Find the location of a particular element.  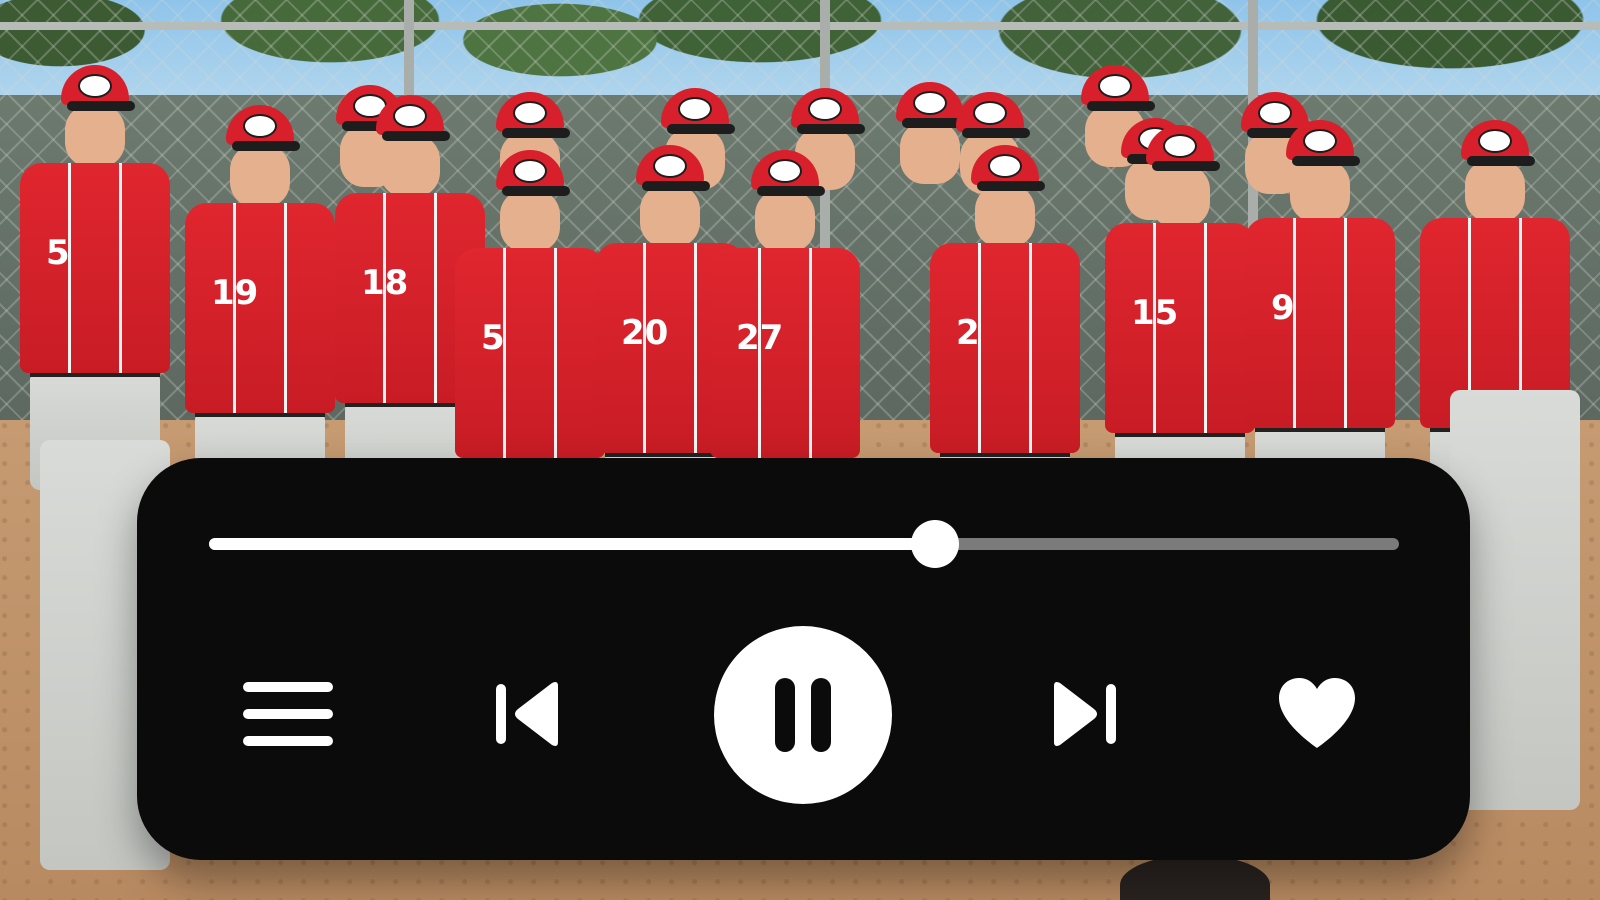

jersey-number: 20 is located at coordinates (645, 333).